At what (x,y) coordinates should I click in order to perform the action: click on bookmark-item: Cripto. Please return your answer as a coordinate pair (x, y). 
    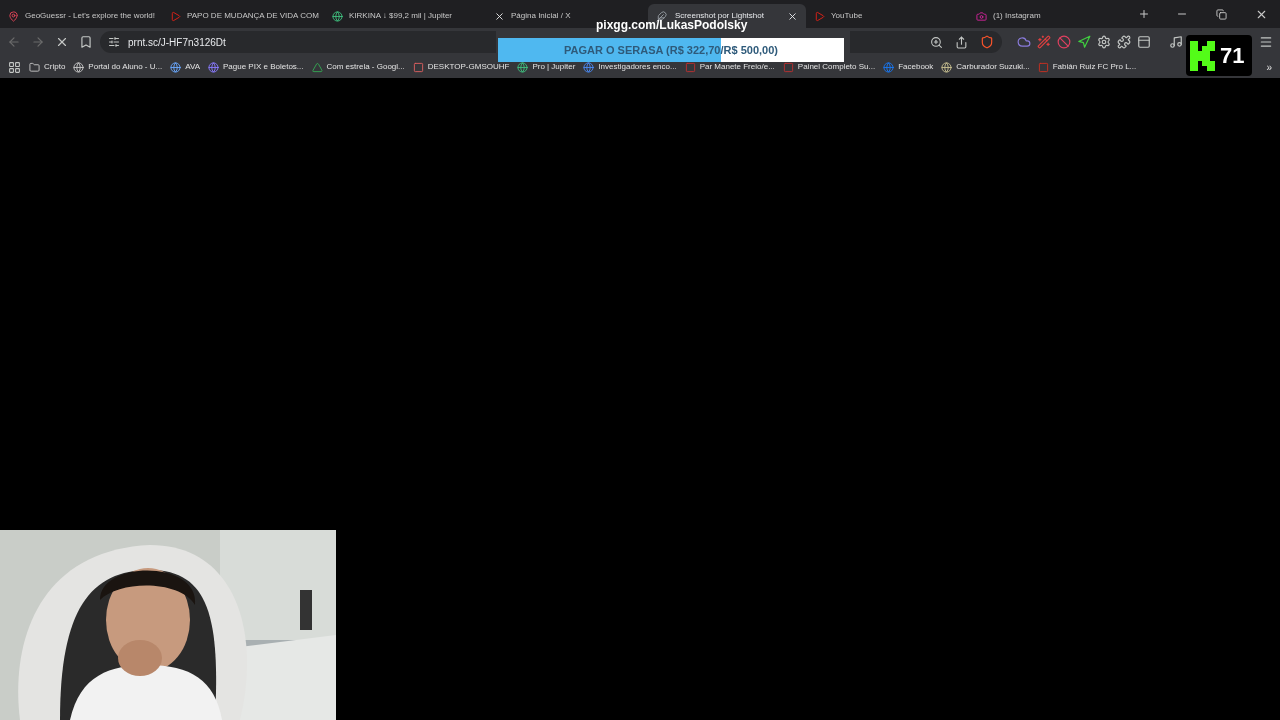
    Looking at the image, I should click on (47, 67).